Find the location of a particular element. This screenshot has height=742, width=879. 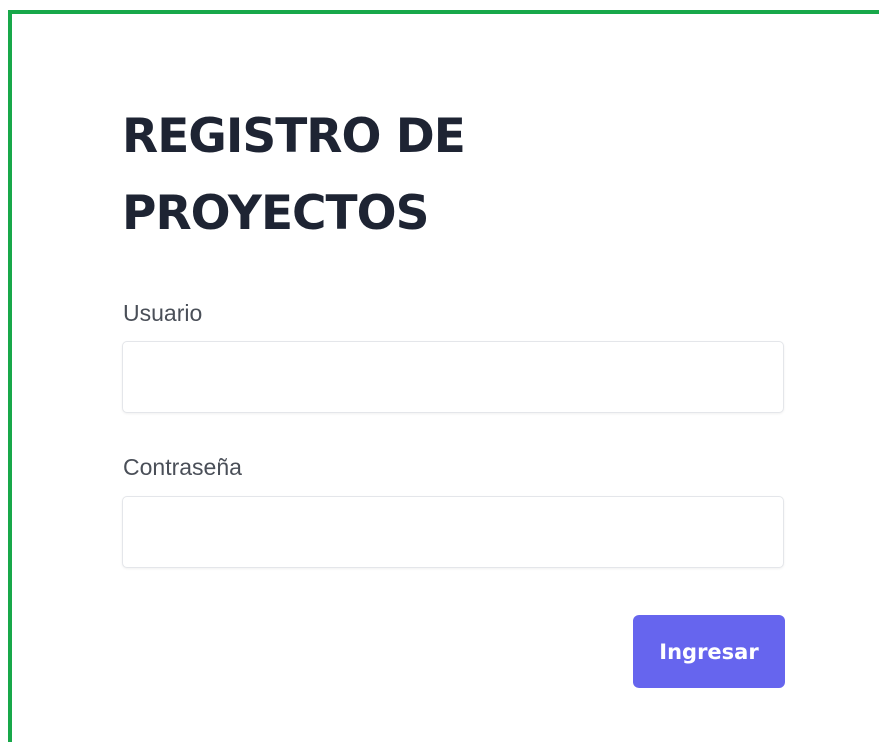

username-label: Usuario is located at coordinates (163, 313).